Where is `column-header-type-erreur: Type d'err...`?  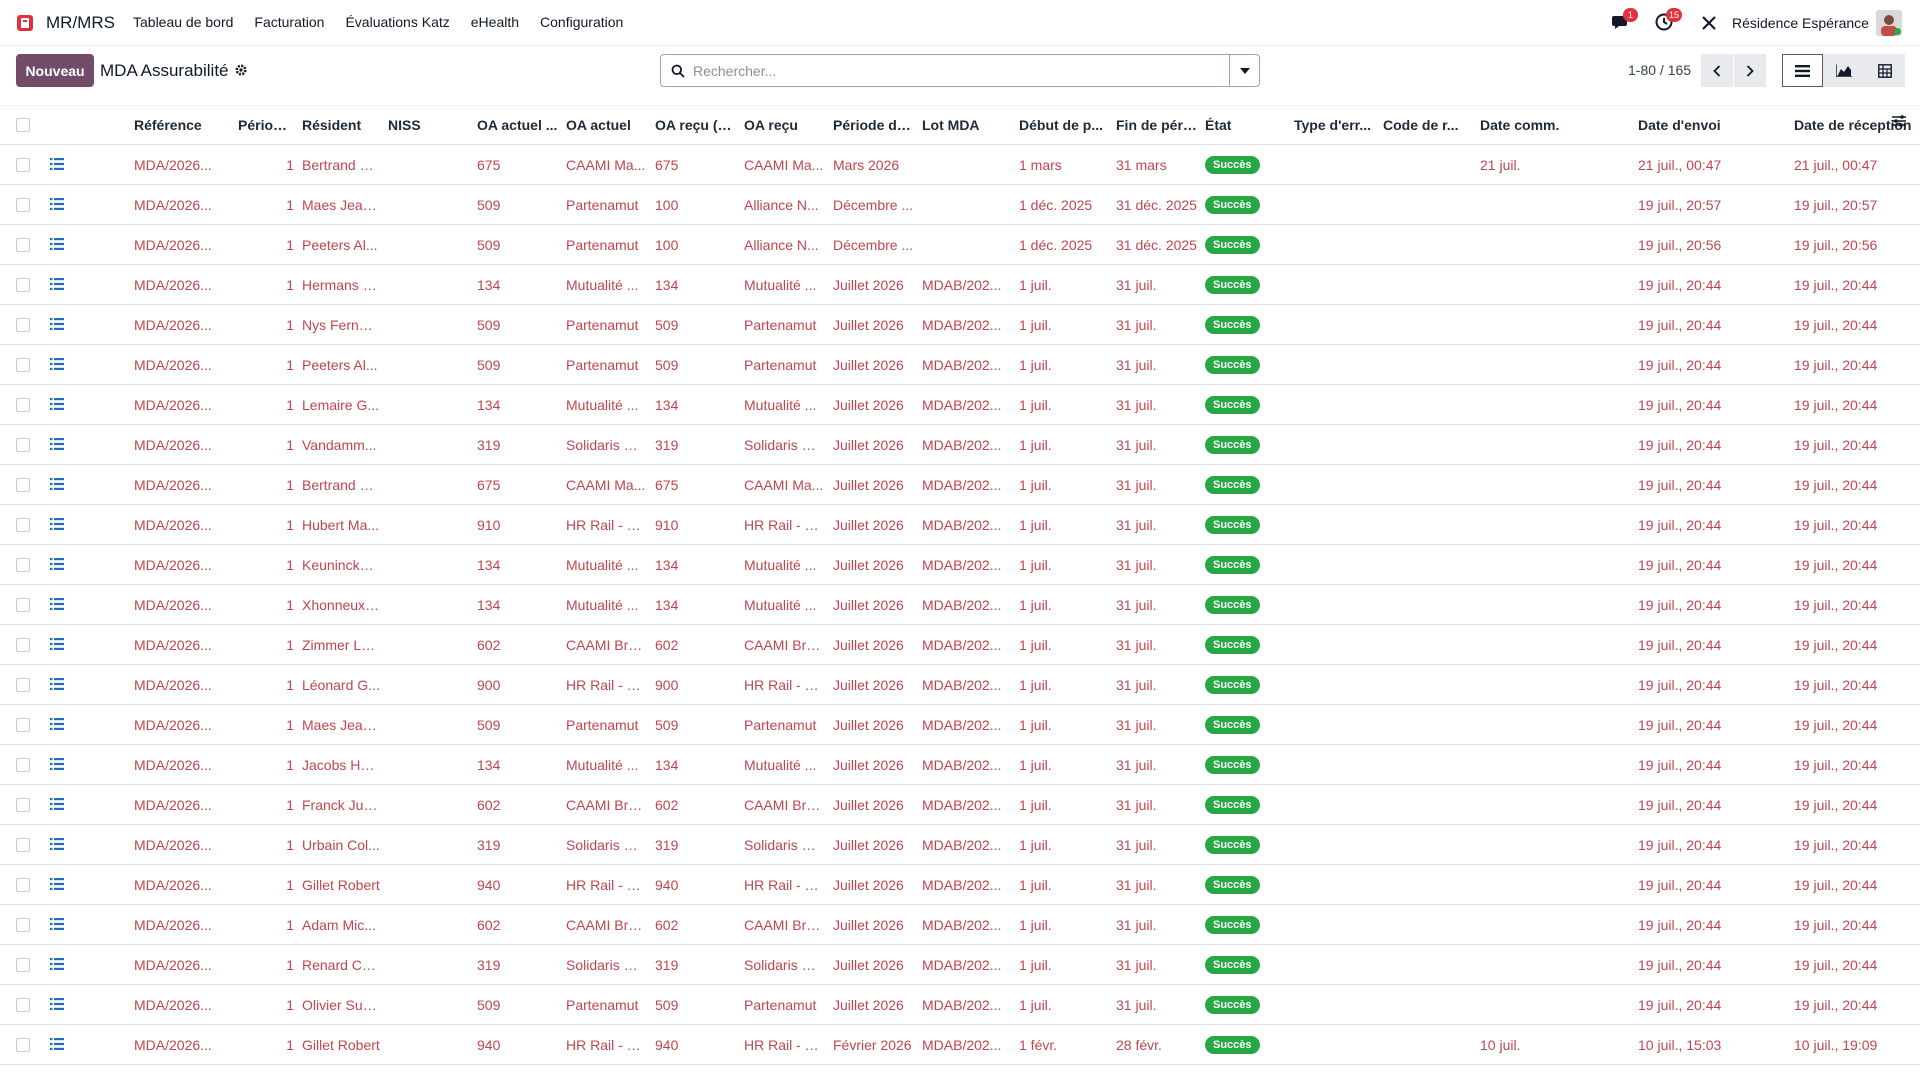 column-header-type-erreur: Type d'err... is located at coordinates (1334, 125).